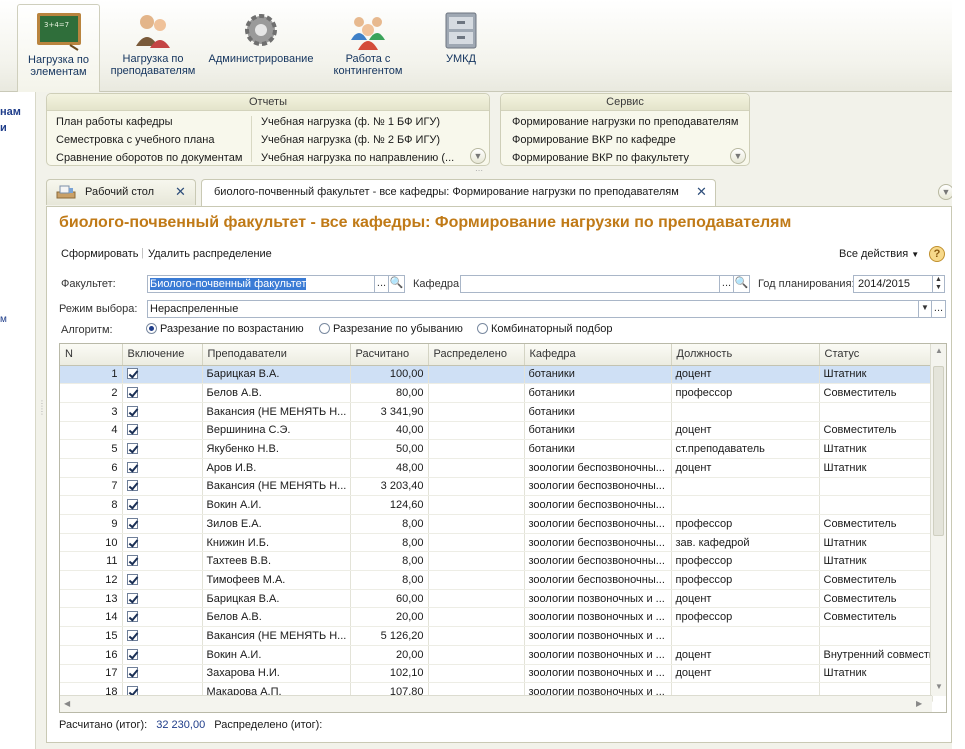  Describe the element at coordinates (496, 703) in the screenshot. I see `horizontal-scrollbar: ◀ ▶` at that location.